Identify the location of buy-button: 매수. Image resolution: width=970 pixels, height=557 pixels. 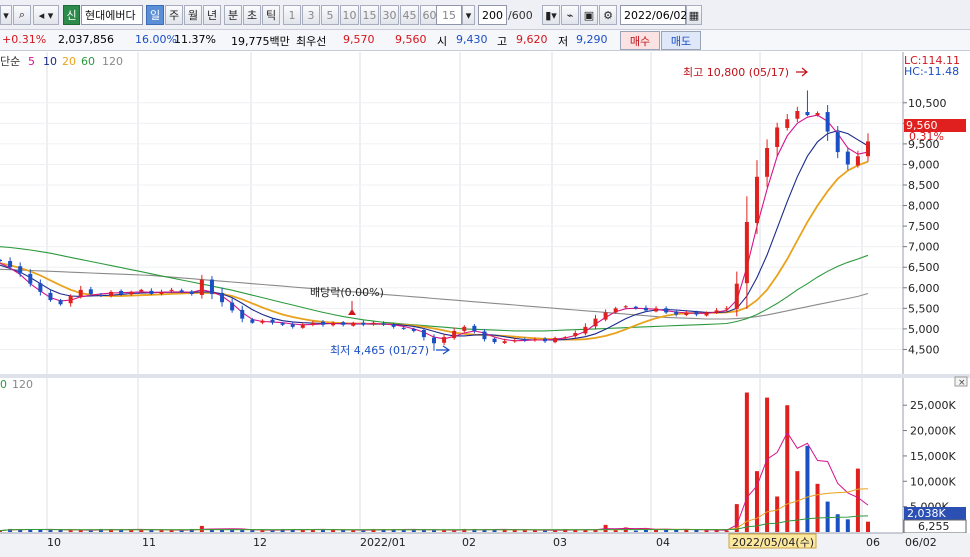
(640, 40).